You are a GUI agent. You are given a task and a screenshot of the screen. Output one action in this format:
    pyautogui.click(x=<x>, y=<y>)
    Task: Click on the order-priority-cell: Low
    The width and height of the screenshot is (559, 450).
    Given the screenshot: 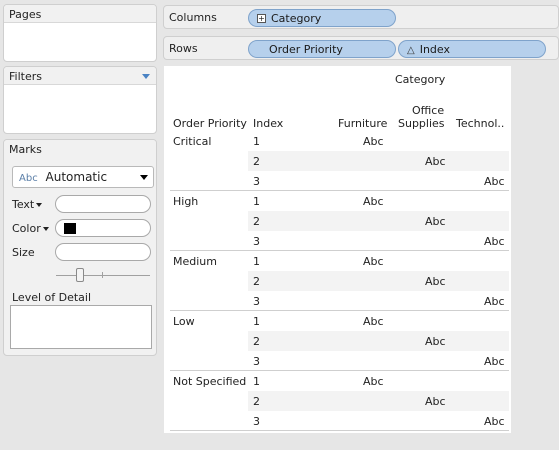 What is the action you would take?
    pyautogui.click(x=184, y=321)
    